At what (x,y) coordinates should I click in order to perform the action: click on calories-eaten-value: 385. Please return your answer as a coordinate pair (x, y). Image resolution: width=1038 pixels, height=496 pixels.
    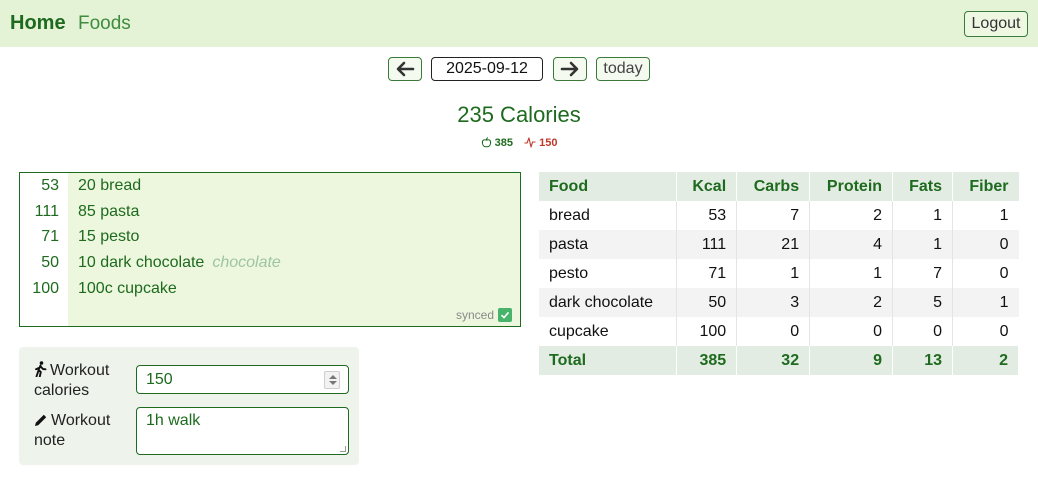
    Looking at the image, I should click on (503, 143).